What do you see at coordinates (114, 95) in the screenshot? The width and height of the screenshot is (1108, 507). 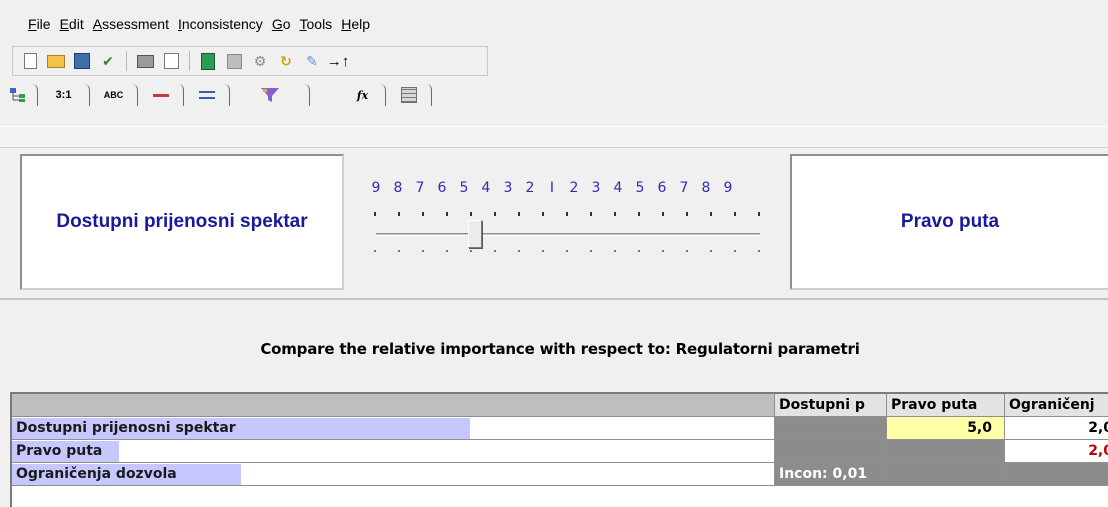 I see `tab-abc: ABC` at bounding box center [114, 95].